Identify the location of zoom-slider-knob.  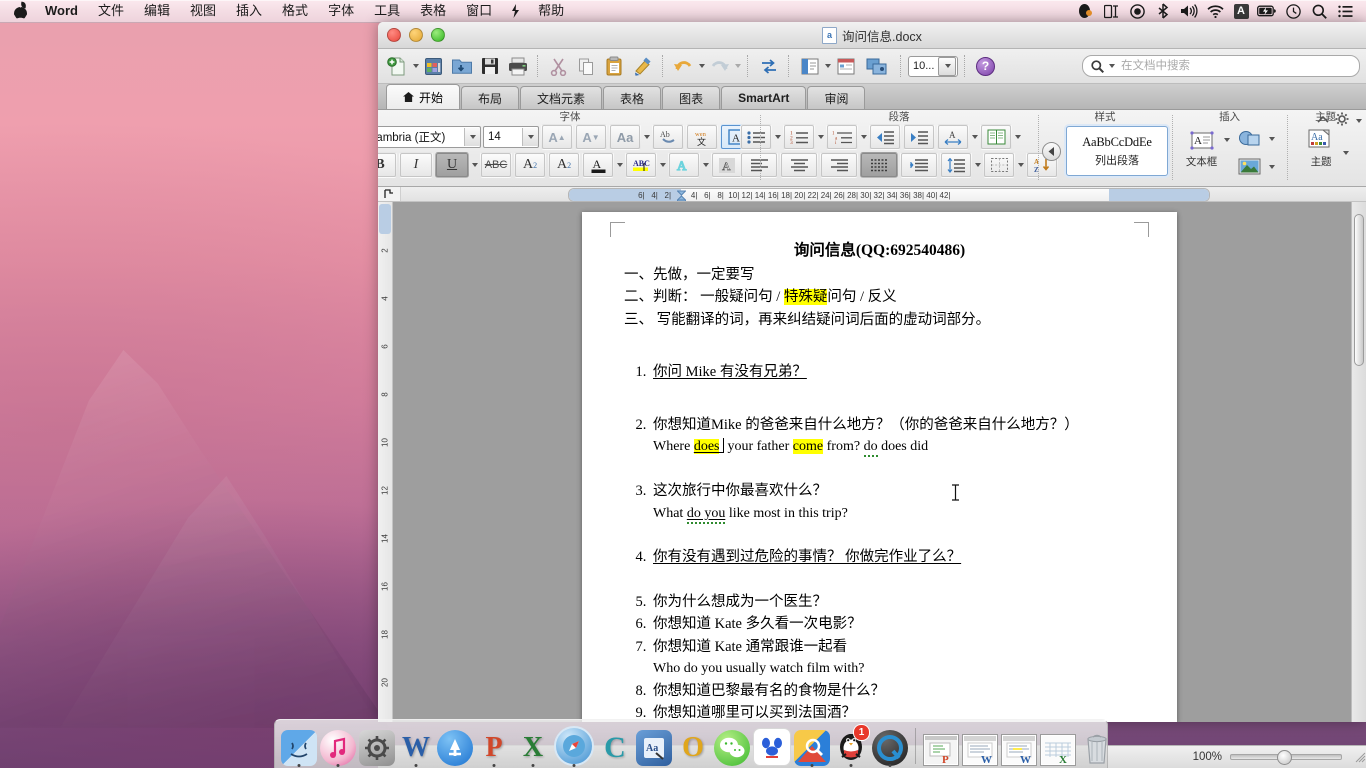
(1284, 757).